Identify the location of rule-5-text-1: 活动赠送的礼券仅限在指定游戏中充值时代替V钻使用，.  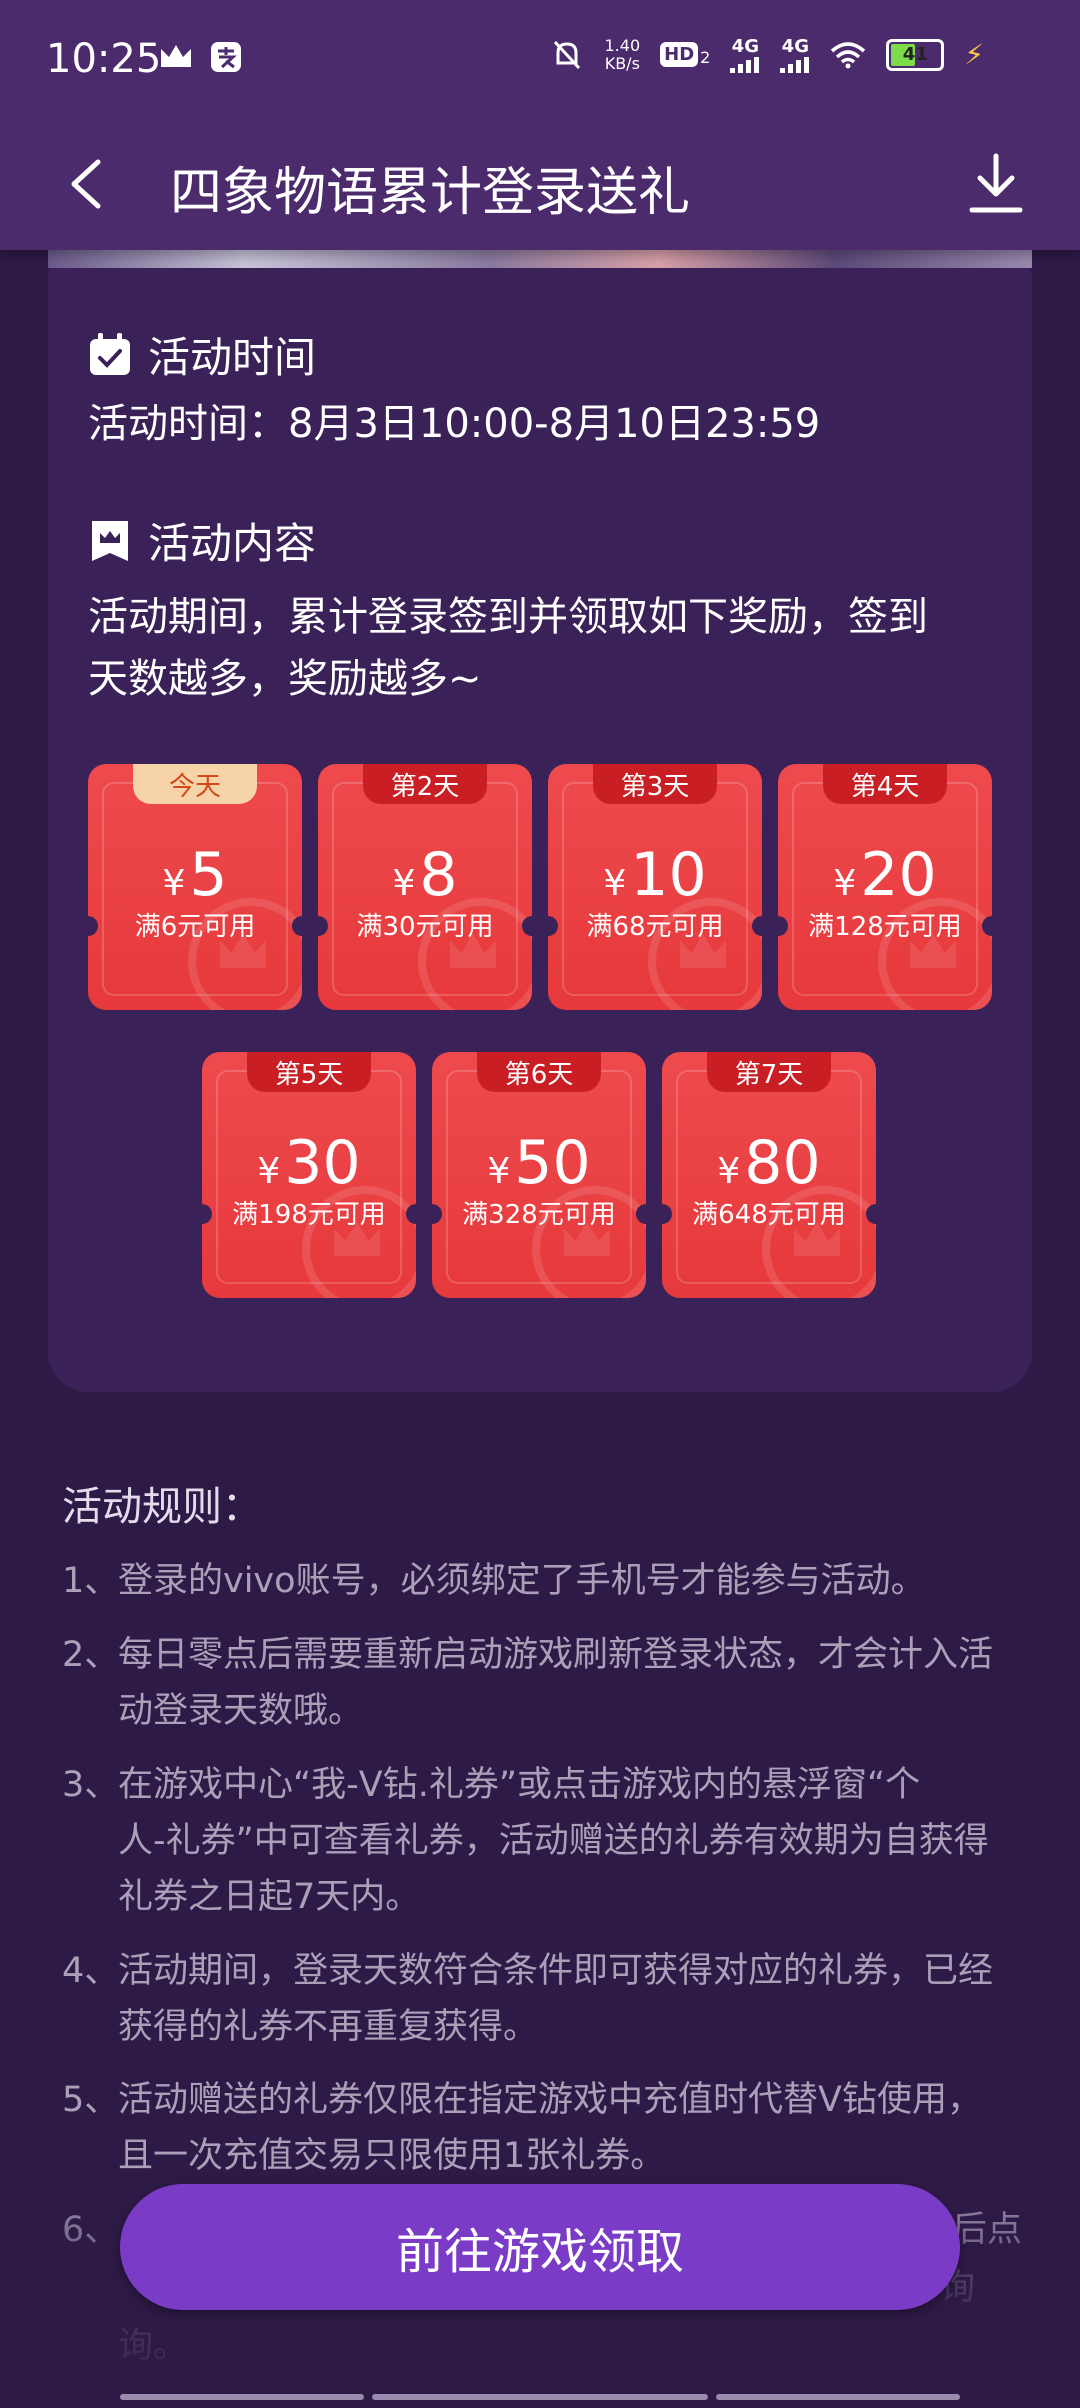
(550, 2100).